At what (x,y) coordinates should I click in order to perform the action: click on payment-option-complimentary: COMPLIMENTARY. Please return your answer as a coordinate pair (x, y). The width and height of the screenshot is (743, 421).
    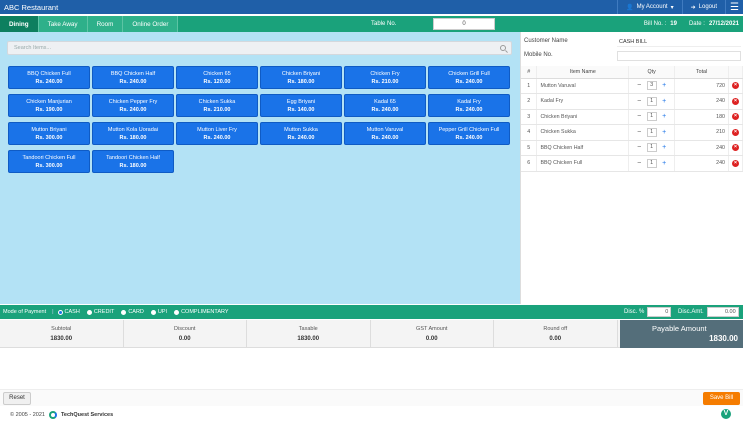
    Looking at the image, I should click on (201, 312).